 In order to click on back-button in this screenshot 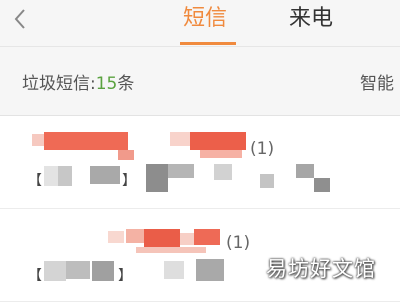, I will do `click(20, 19)`.